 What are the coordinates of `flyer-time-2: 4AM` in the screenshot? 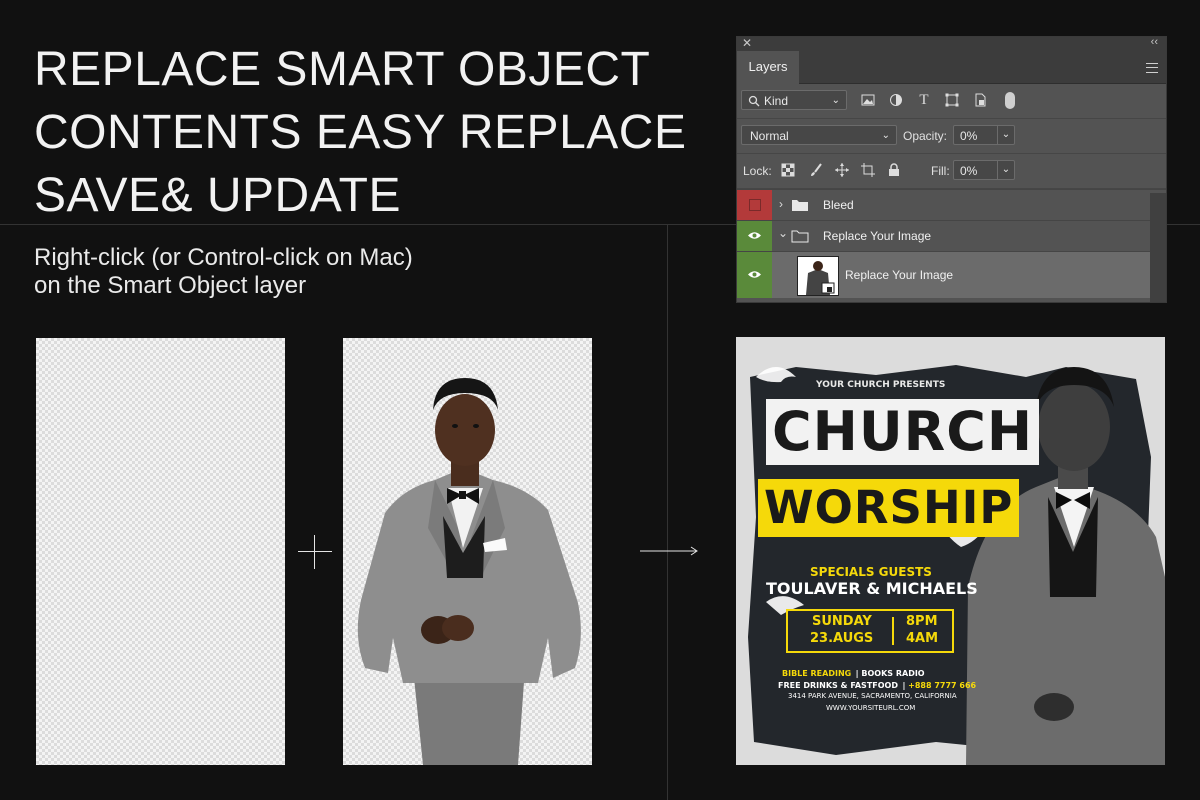 It's located at (922, 638).